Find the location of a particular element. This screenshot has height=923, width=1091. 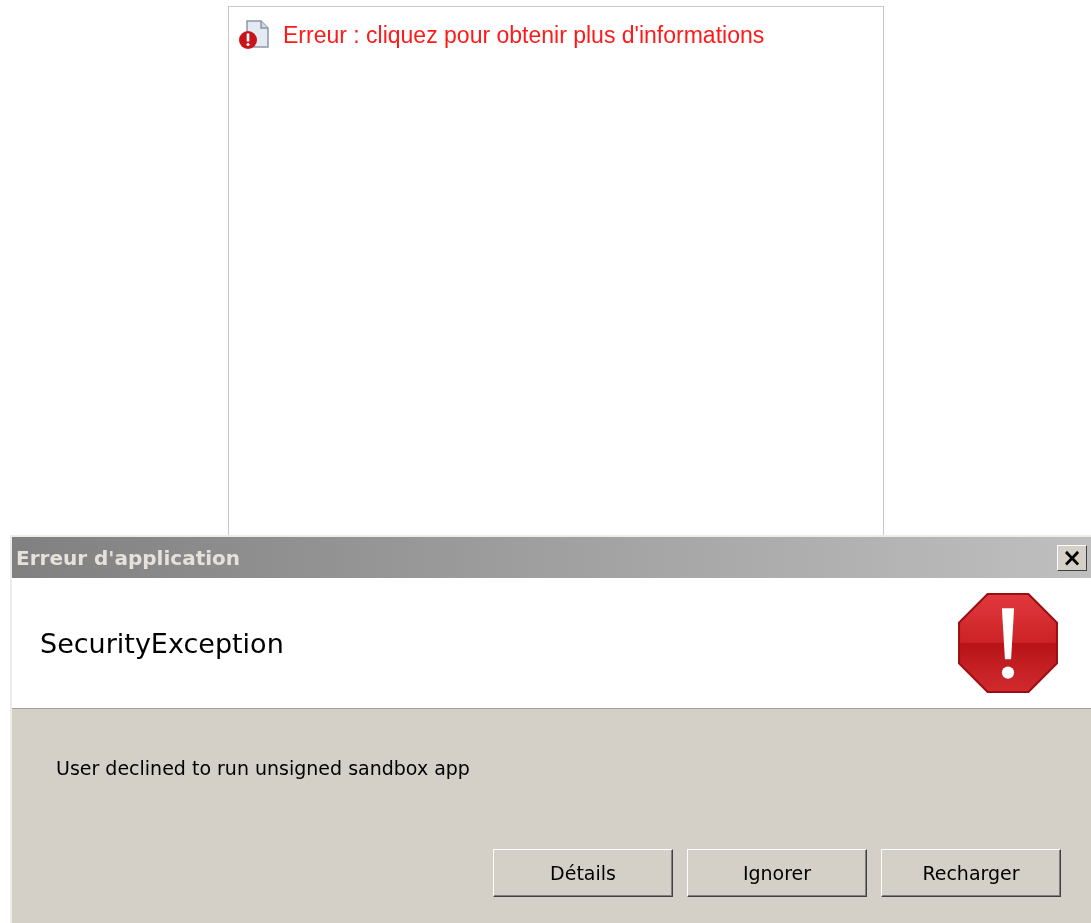

dialog-button: Recharger is located at coordinates (971, 873).